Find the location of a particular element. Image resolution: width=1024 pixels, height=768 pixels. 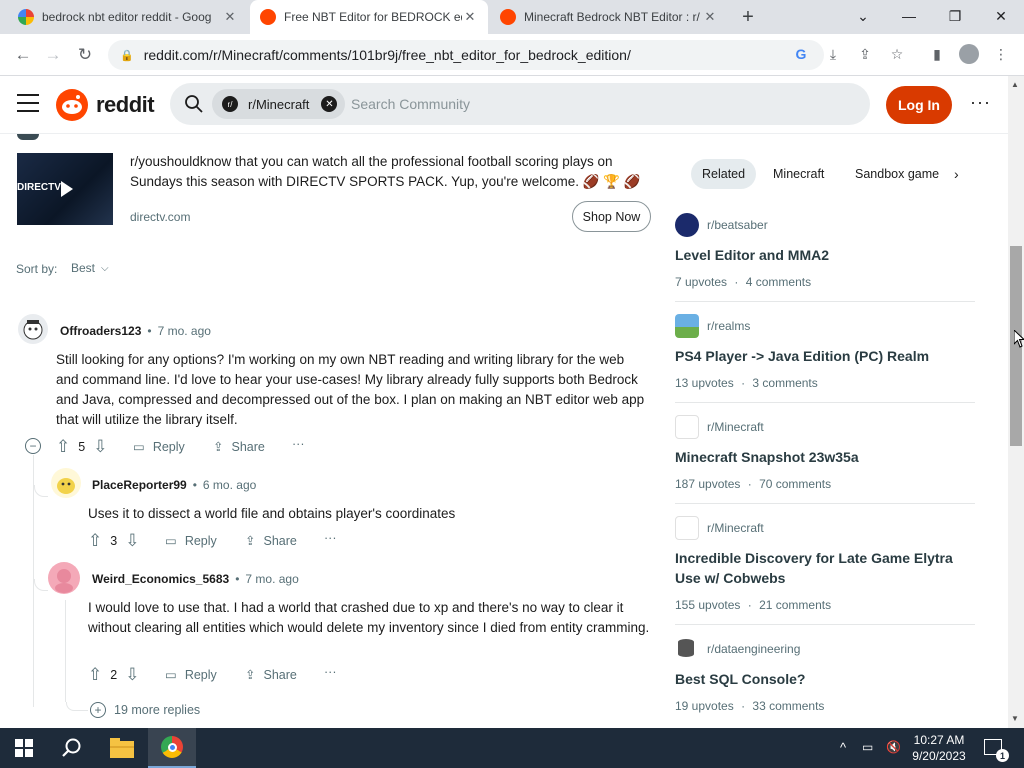

volume-muted-icon: 🔇 is located at coordinates (893, 747).